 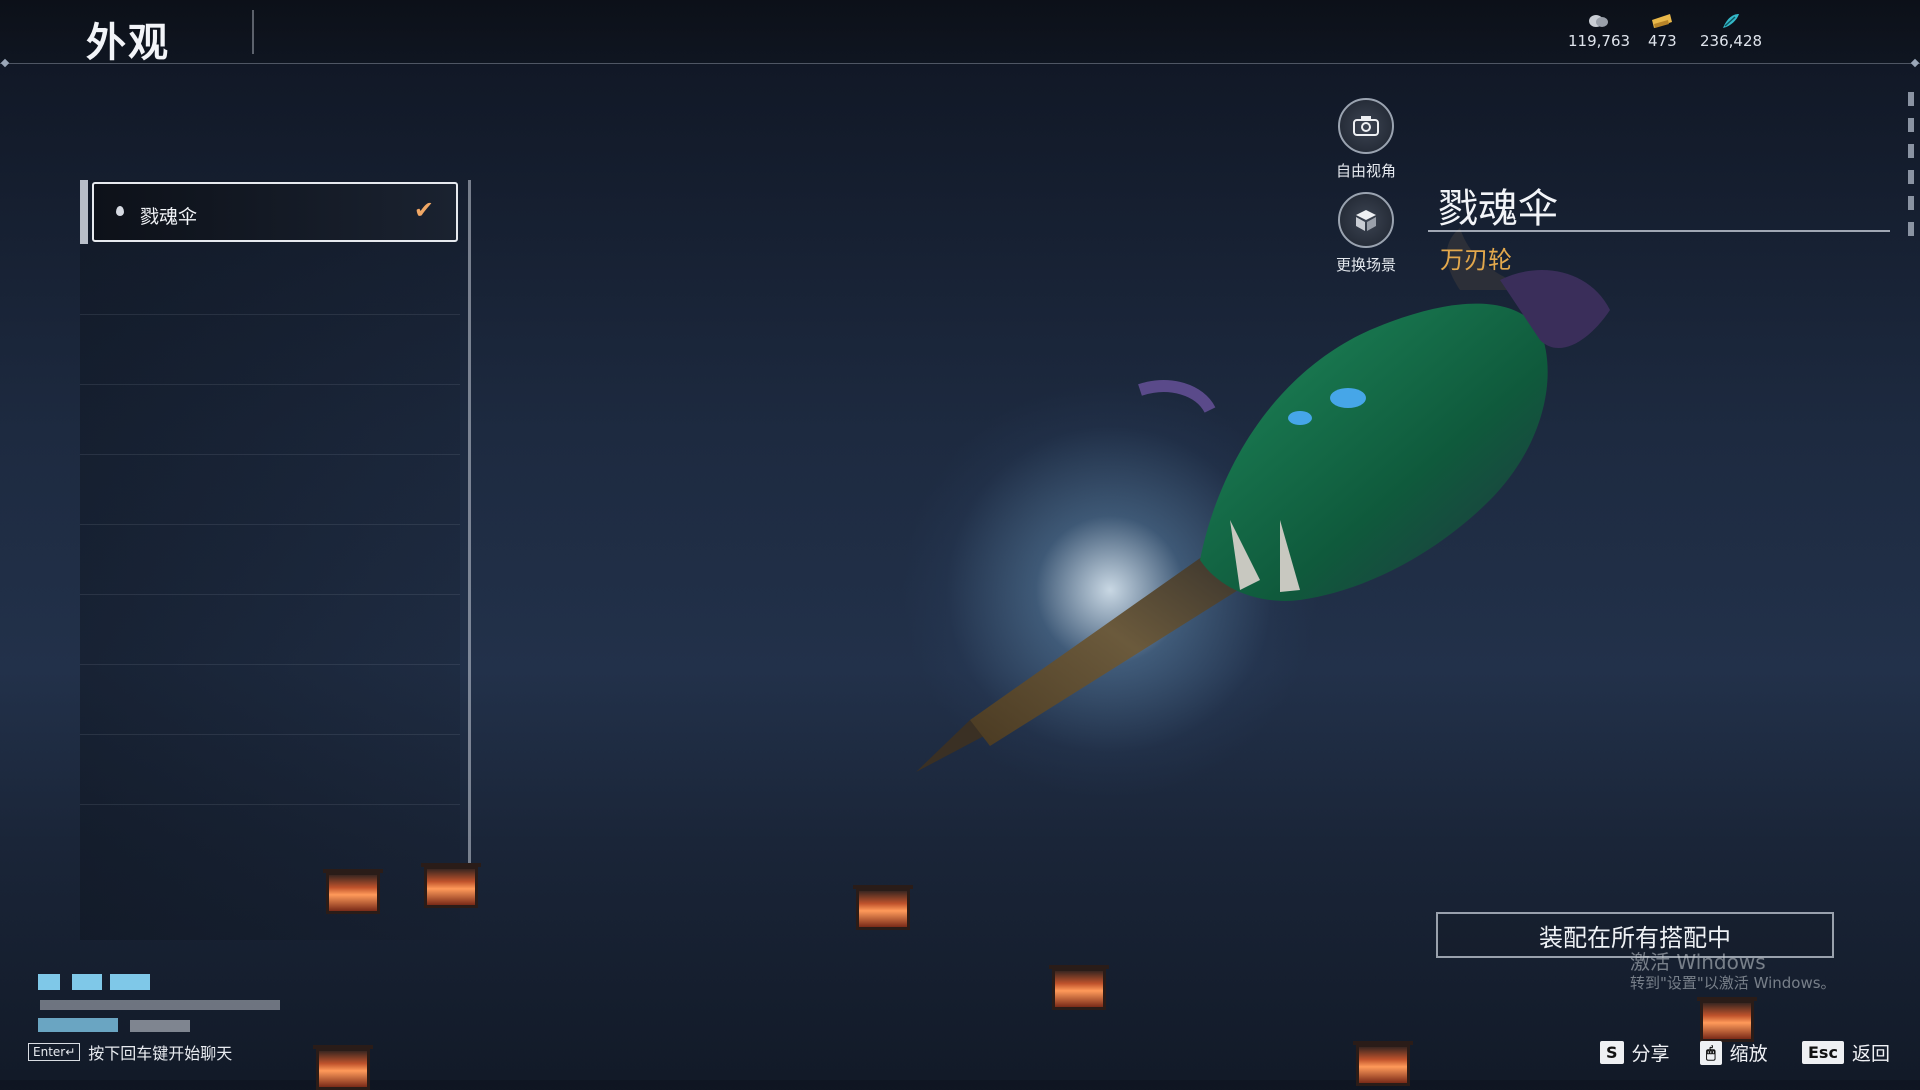 What do you see at coordinates (54, 1052) in the screenshot?
I see `enter-key: Enter↵` at bounding box center [54, 1052].